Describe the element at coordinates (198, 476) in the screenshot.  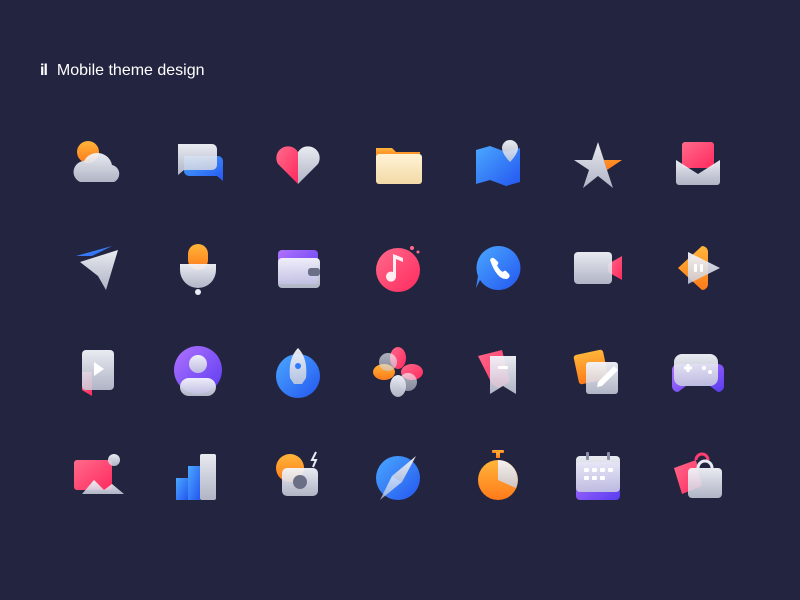
I see `stats-icon` at that location.